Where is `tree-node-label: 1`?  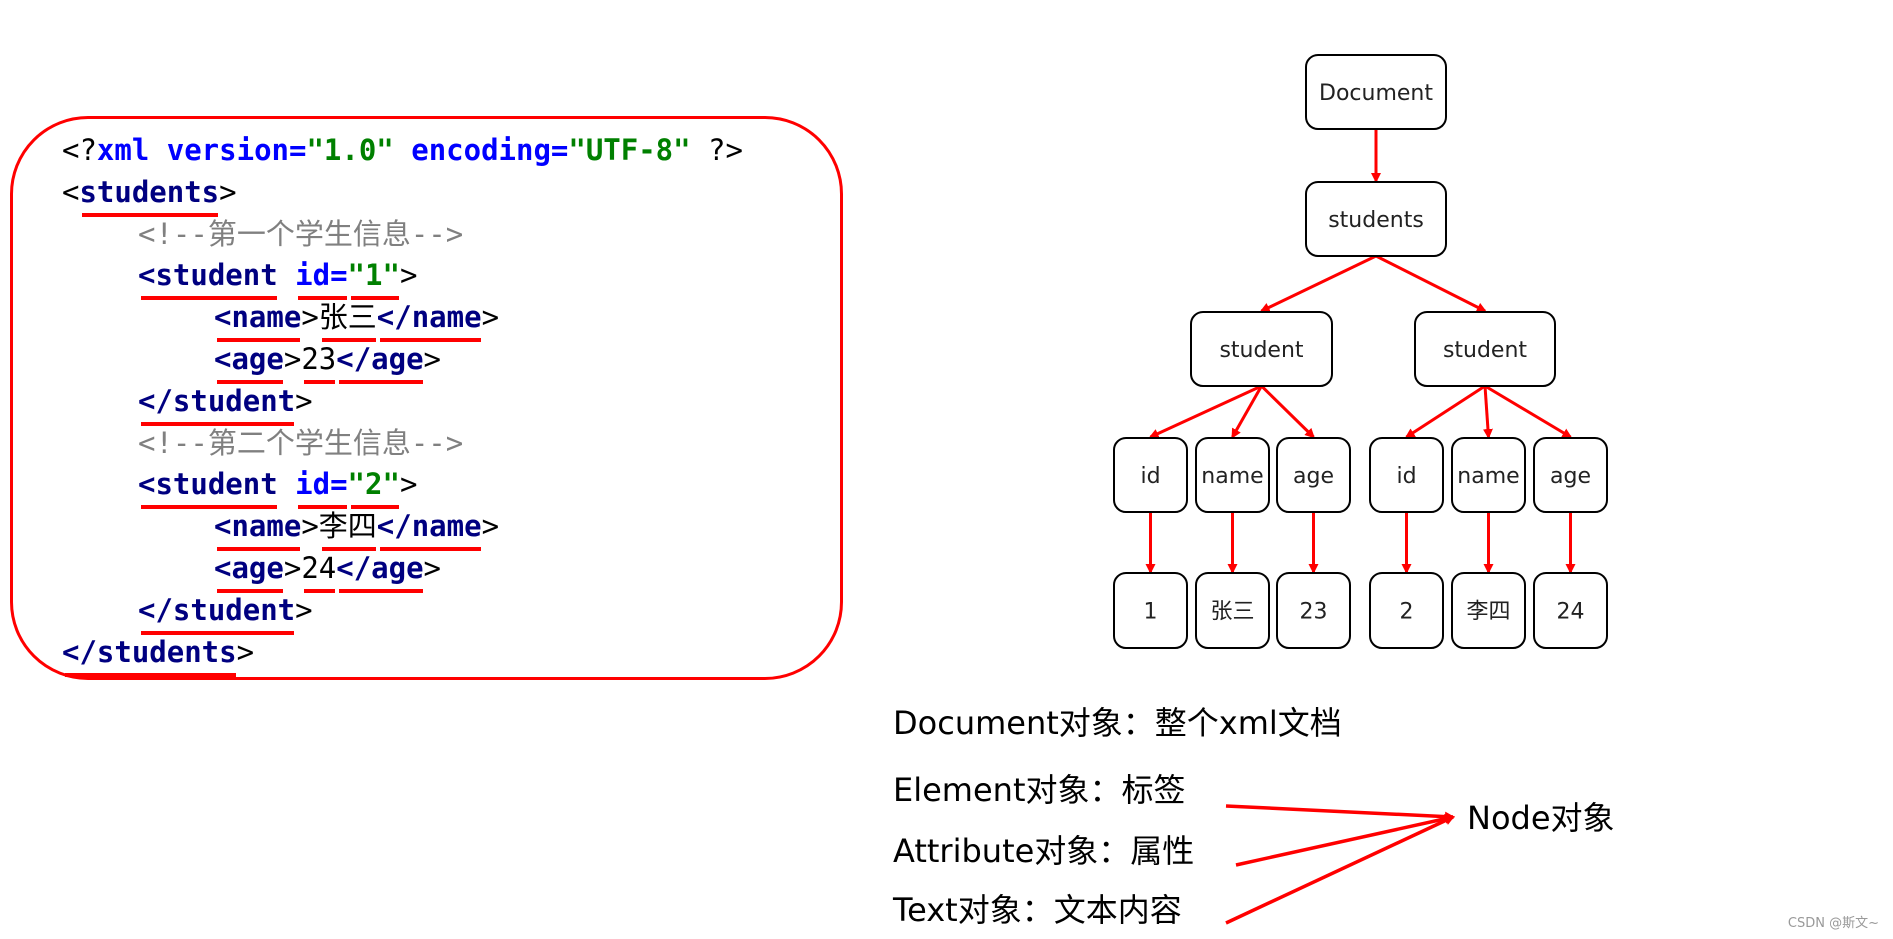
tree-node-label: 1 is located at coordinates (1151, 612).